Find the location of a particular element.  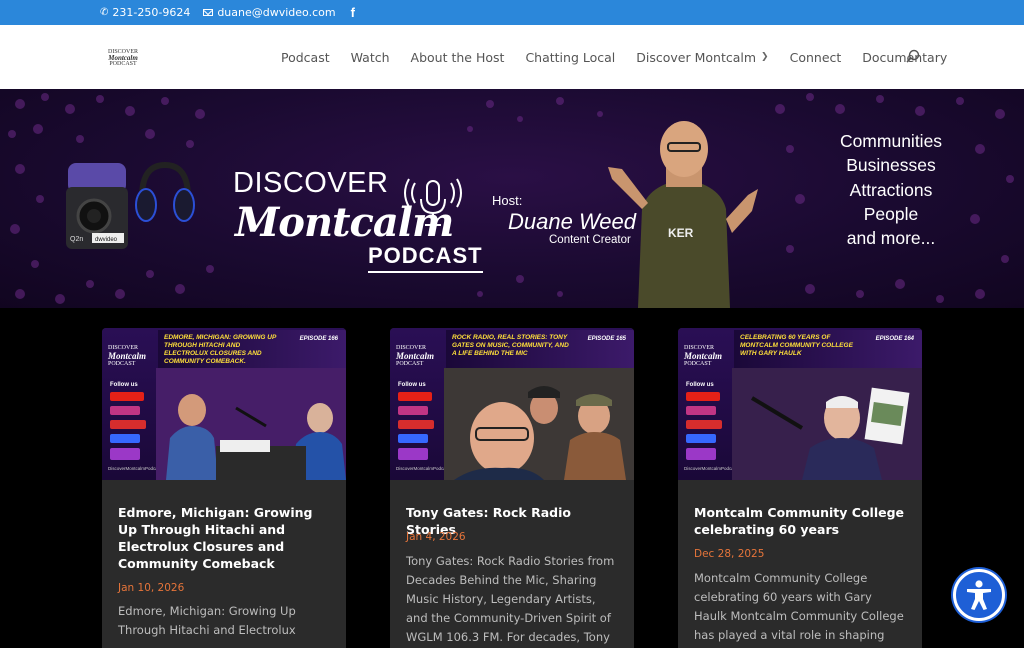

nav-chatting-local: Chatting Local is located at coordinates (570, 57).